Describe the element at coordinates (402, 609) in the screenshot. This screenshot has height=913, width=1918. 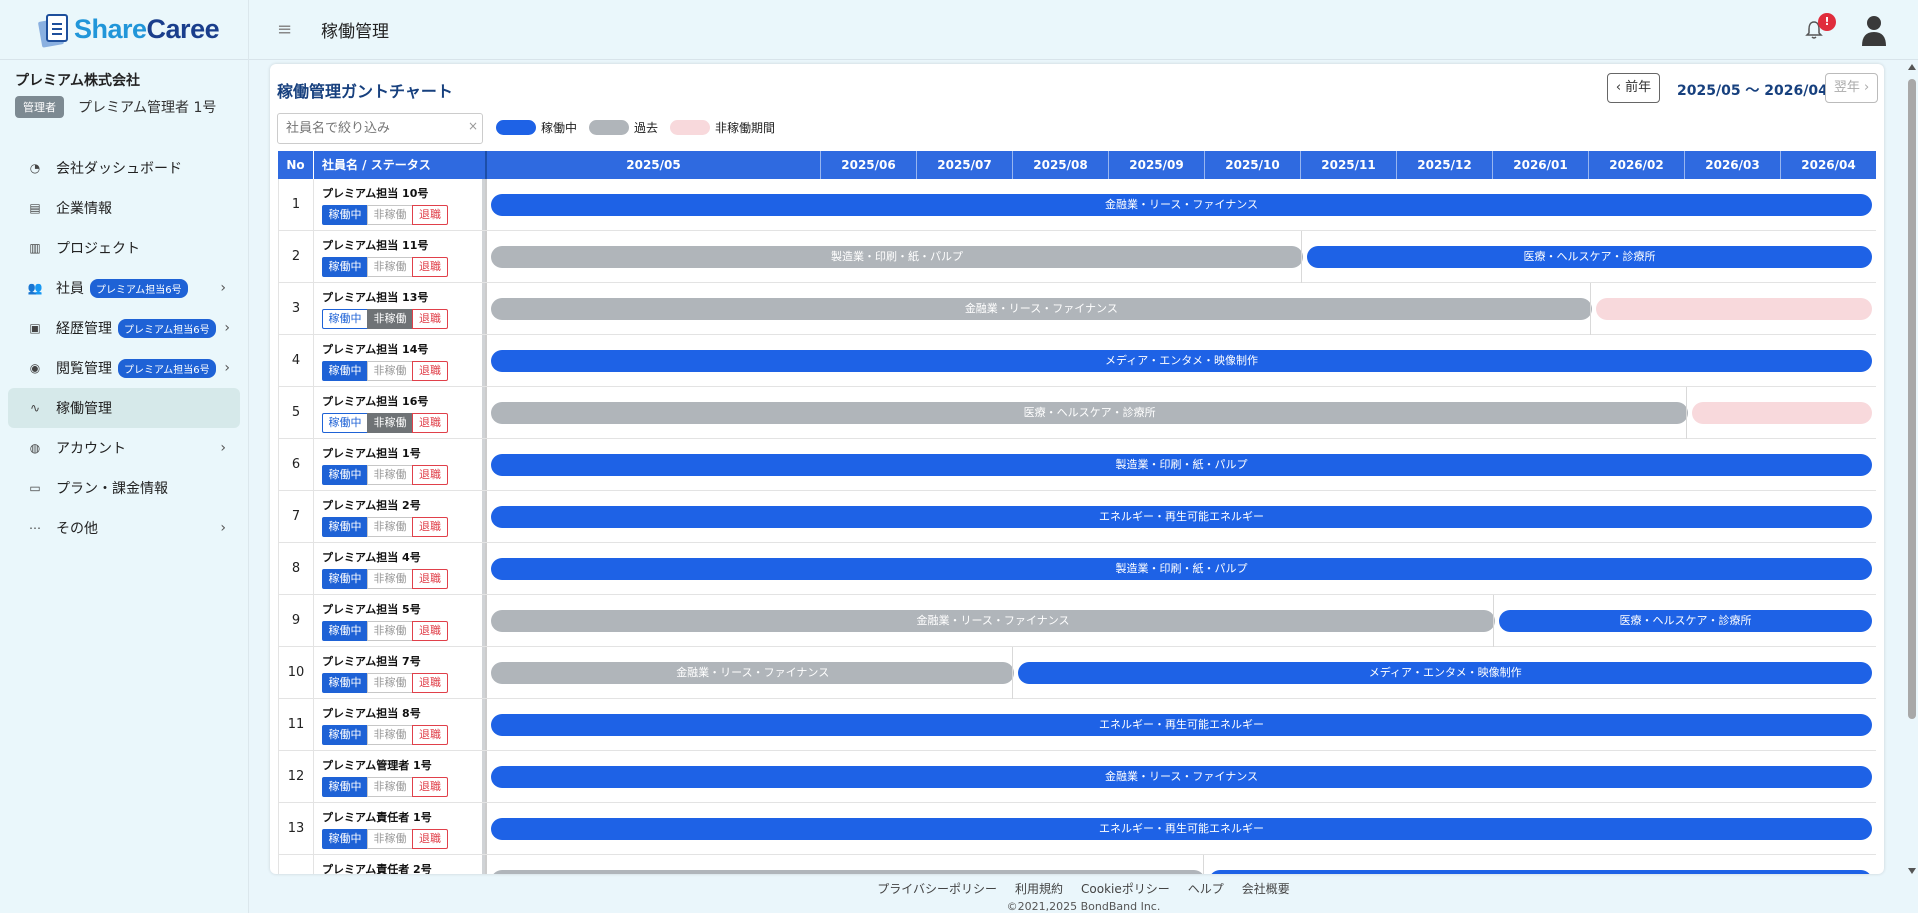
I see `employee-name: プレミアム担当 5号` at that location.